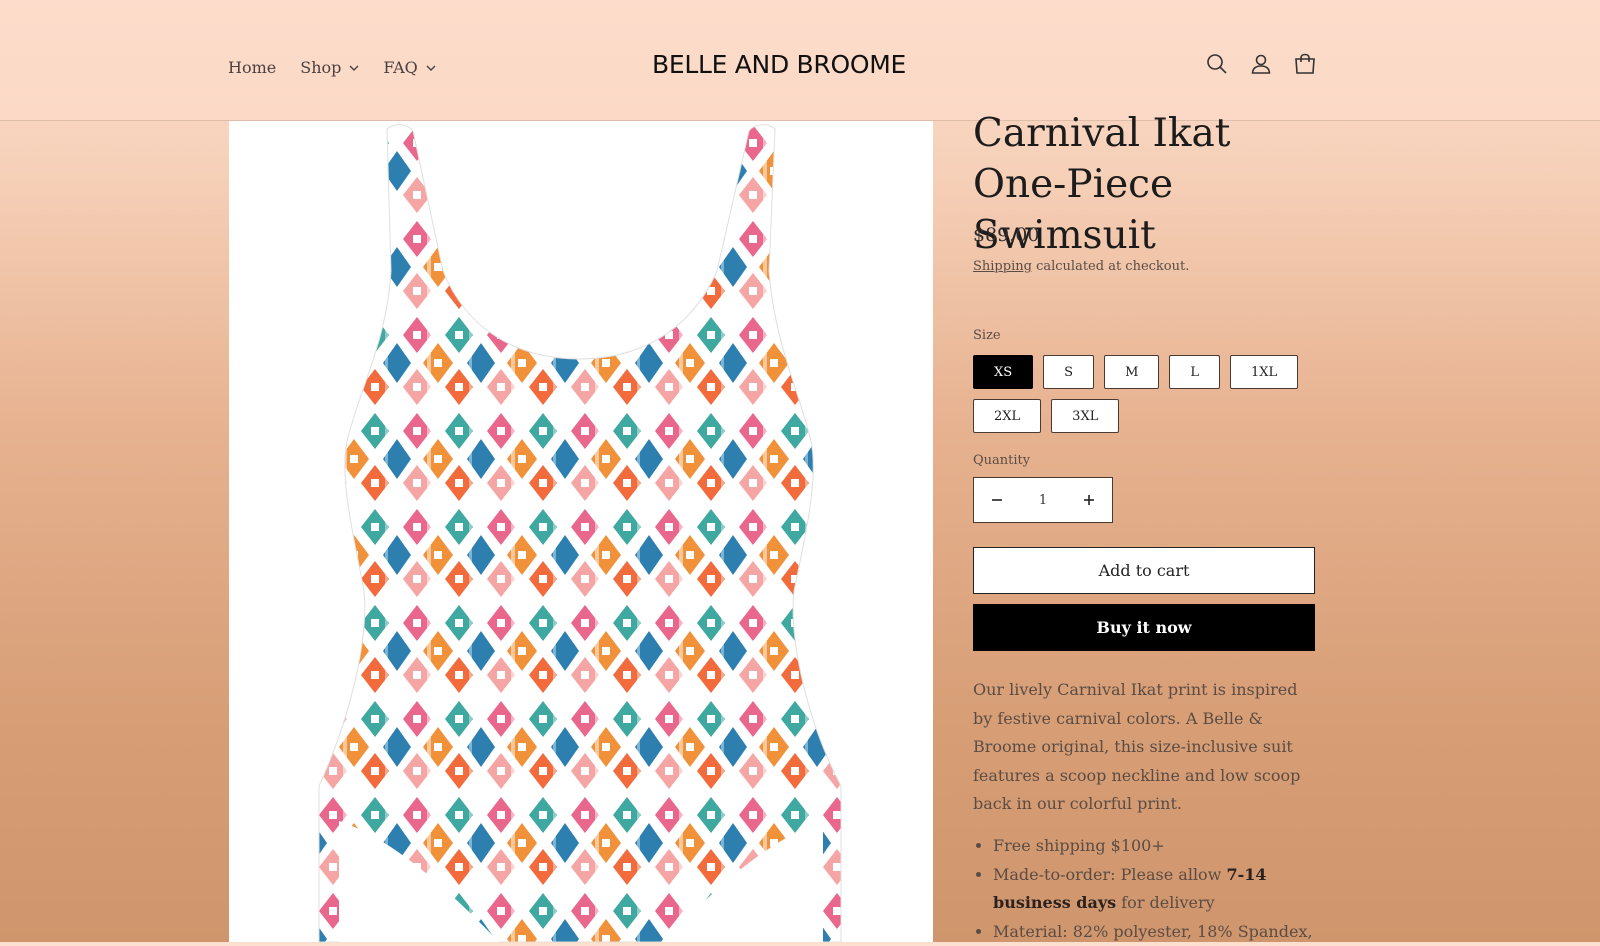 The width and height of the screenshot is (1600, 946). Describe the element at coordinates (1144, 570) in the screenshot. I see `add-to-cart-button: Add to cart` at that location.